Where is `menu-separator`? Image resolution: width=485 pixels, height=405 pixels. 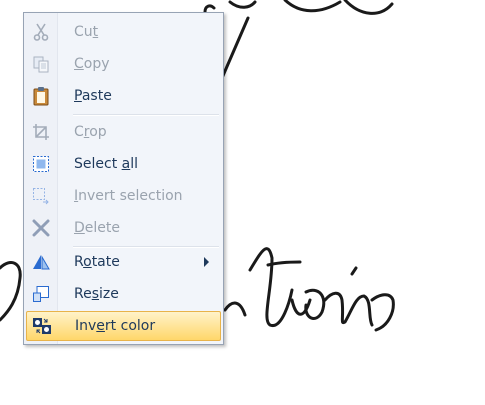 menu-separator is located at coordinates (146, 115).